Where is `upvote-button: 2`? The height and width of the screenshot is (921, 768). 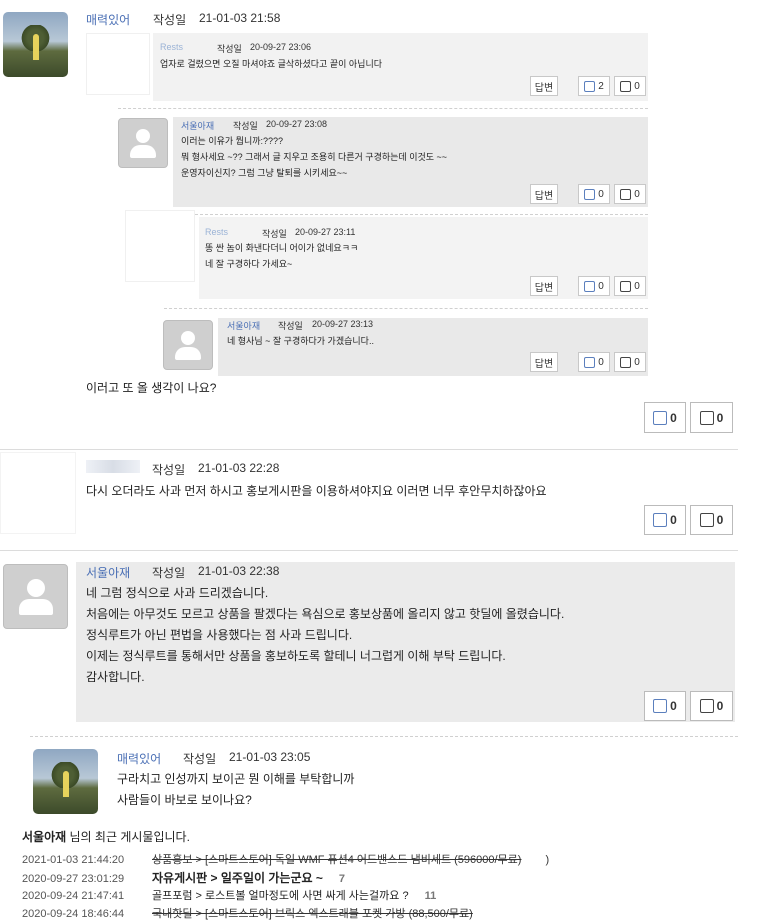 upvote-button: 2 is located at coordinates (594, 86).